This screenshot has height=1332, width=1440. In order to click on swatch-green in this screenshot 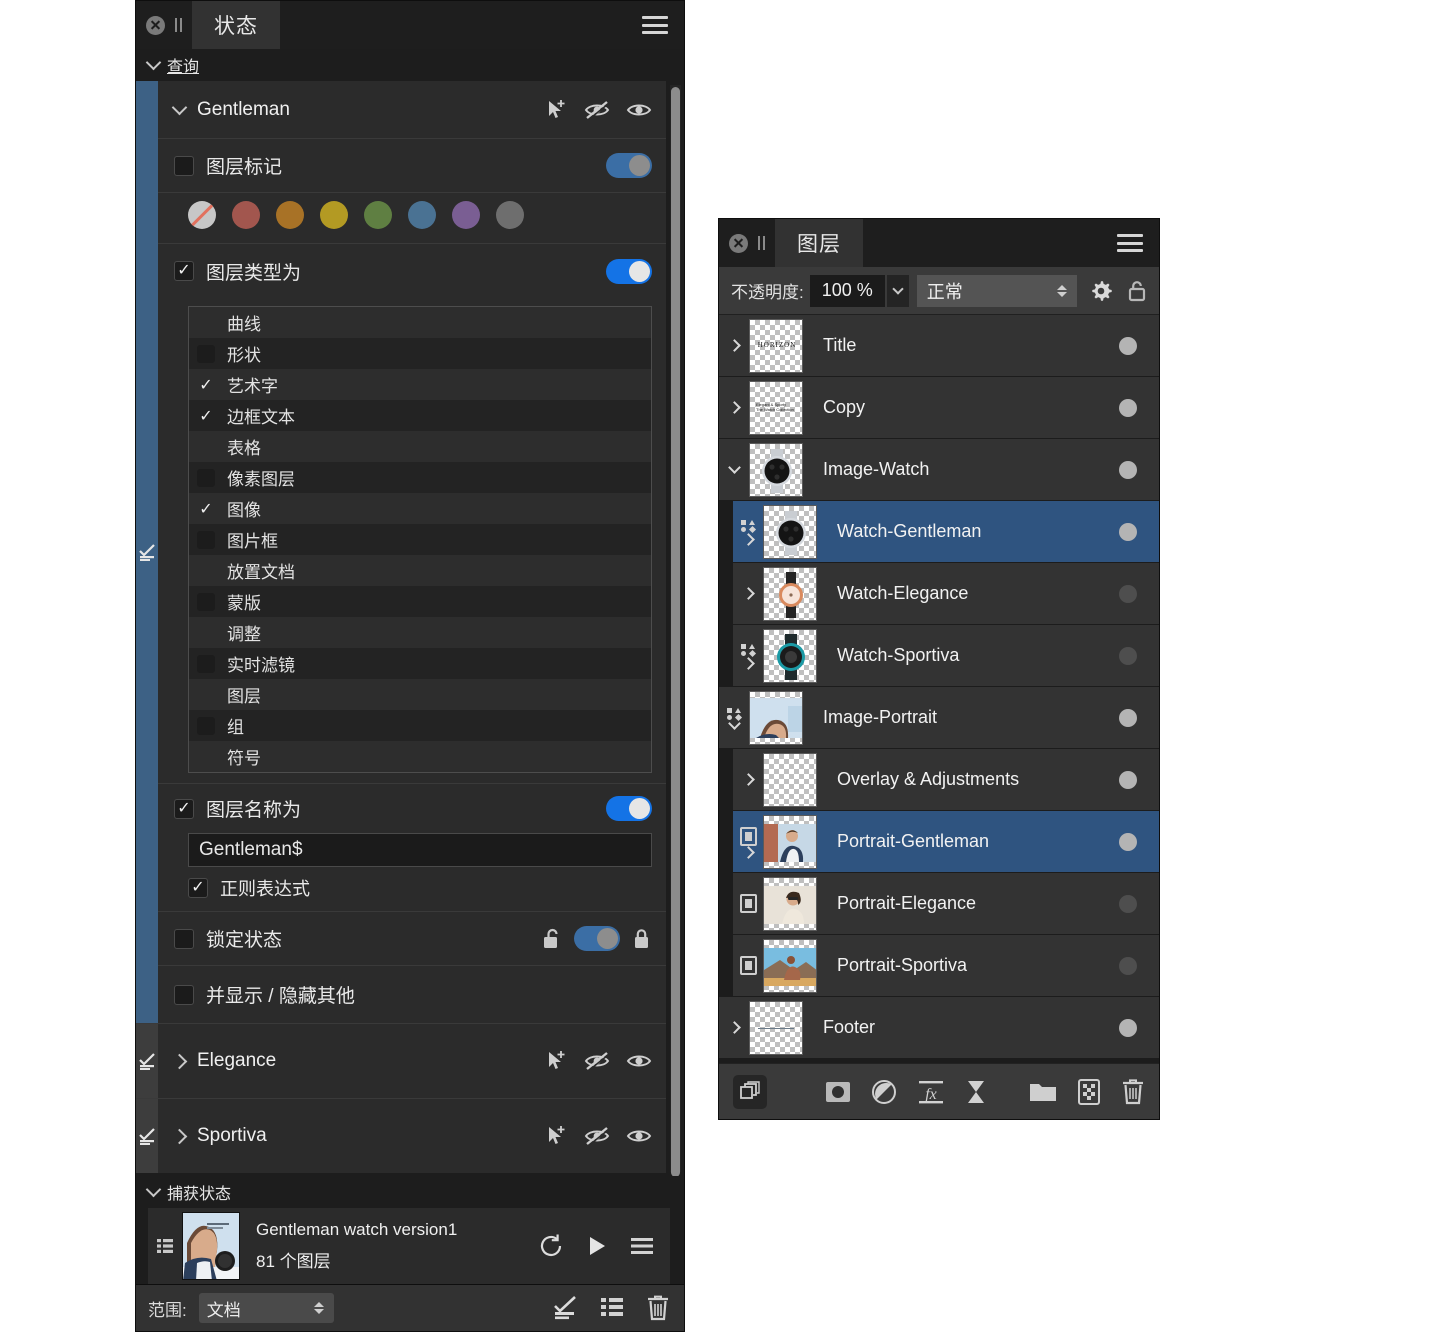, I will do `click(378, 215)`.